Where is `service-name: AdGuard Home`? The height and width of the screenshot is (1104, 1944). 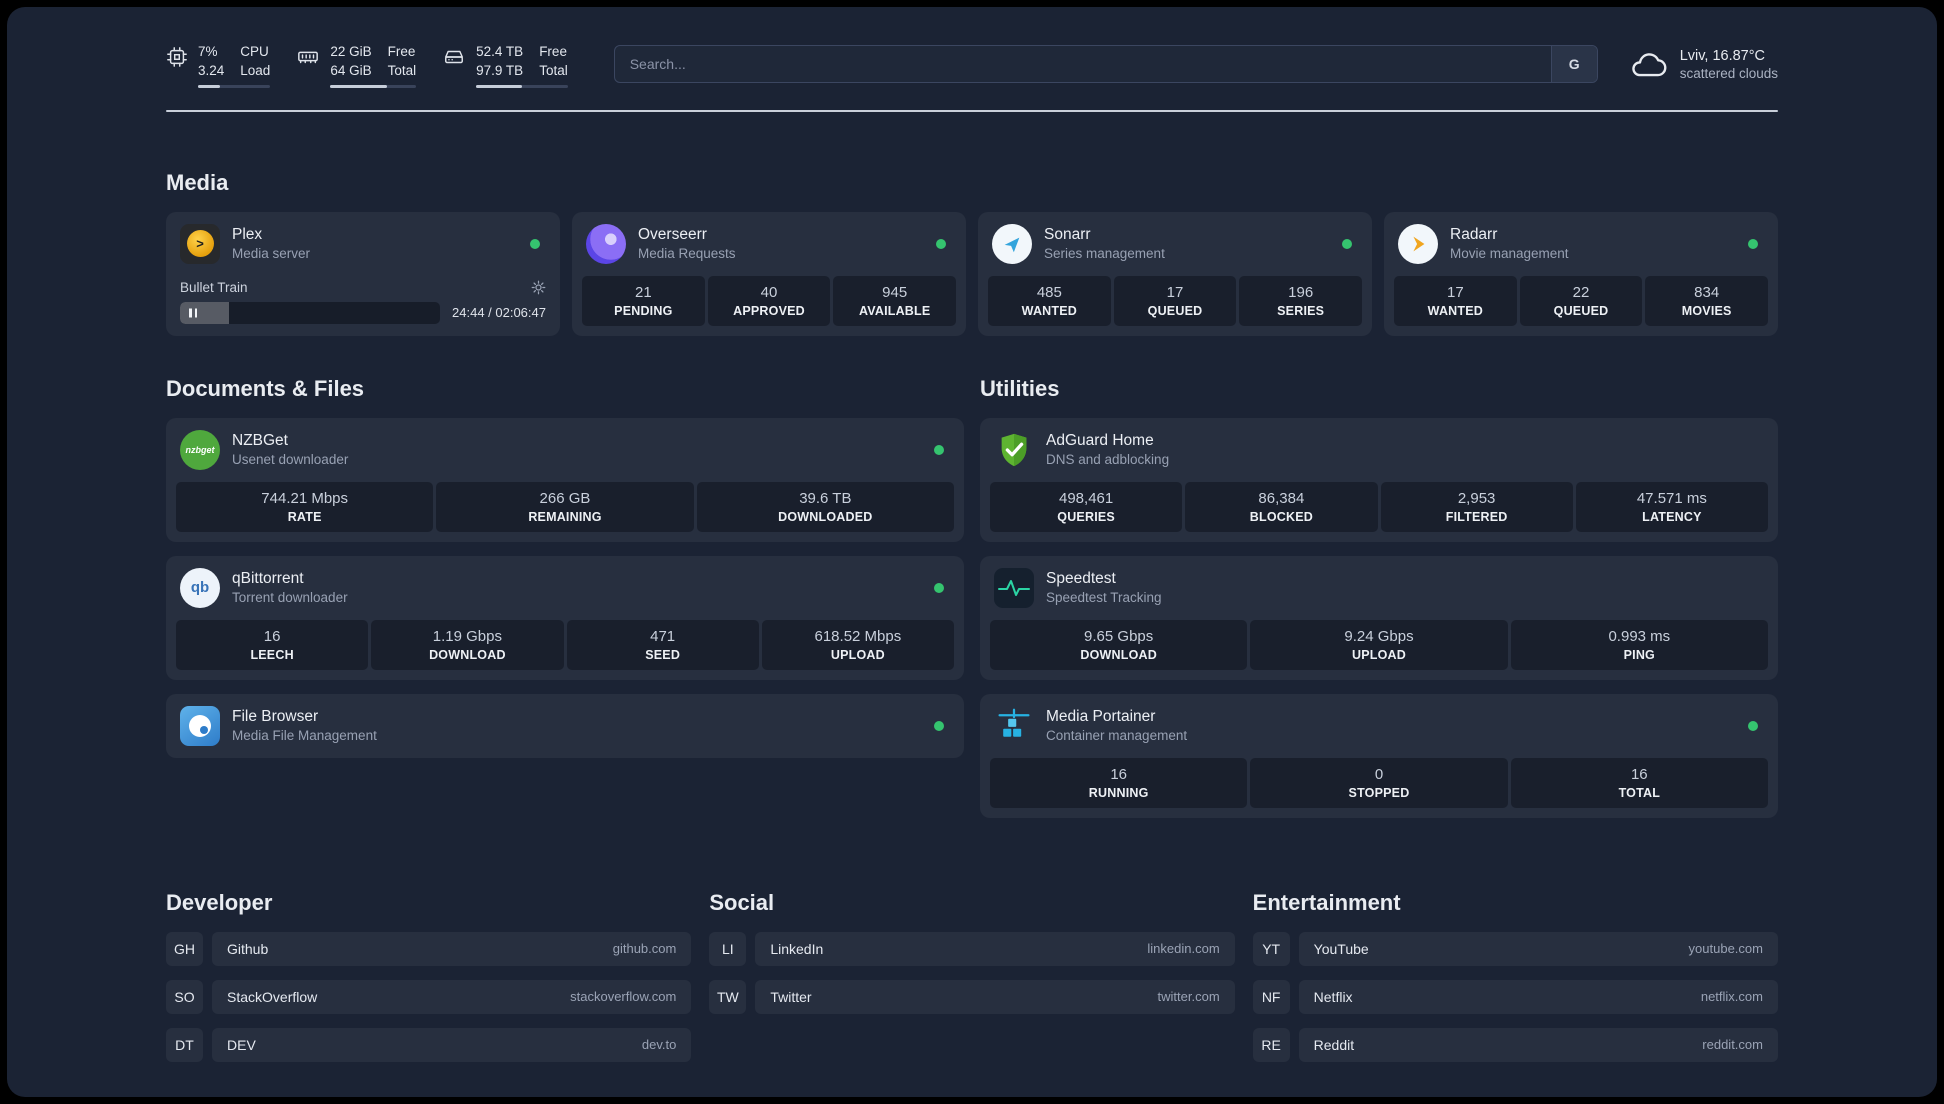 service-name: AdGuard Home is located at coordinates (1100, 441).